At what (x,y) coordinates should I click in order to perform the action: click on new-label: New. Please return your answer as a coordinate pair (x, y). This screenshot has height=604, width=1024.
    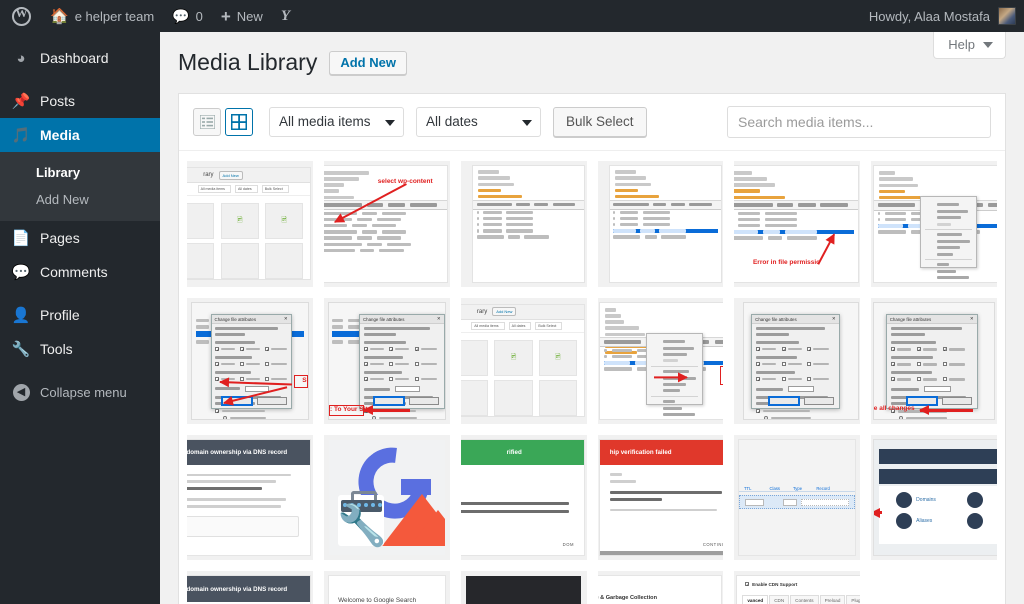
    Looking at the image, I should click on (249, 16).